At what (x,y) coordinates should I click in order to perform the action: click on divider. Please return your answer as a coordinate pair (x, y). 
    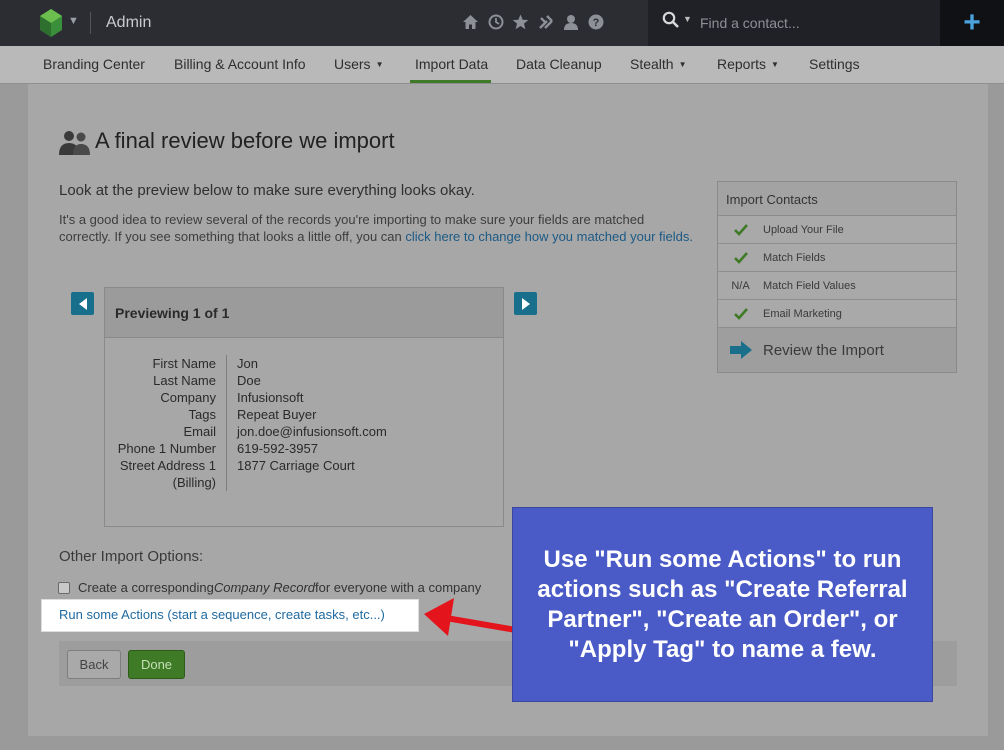
    Looking at the image, I should click on (90, 23).